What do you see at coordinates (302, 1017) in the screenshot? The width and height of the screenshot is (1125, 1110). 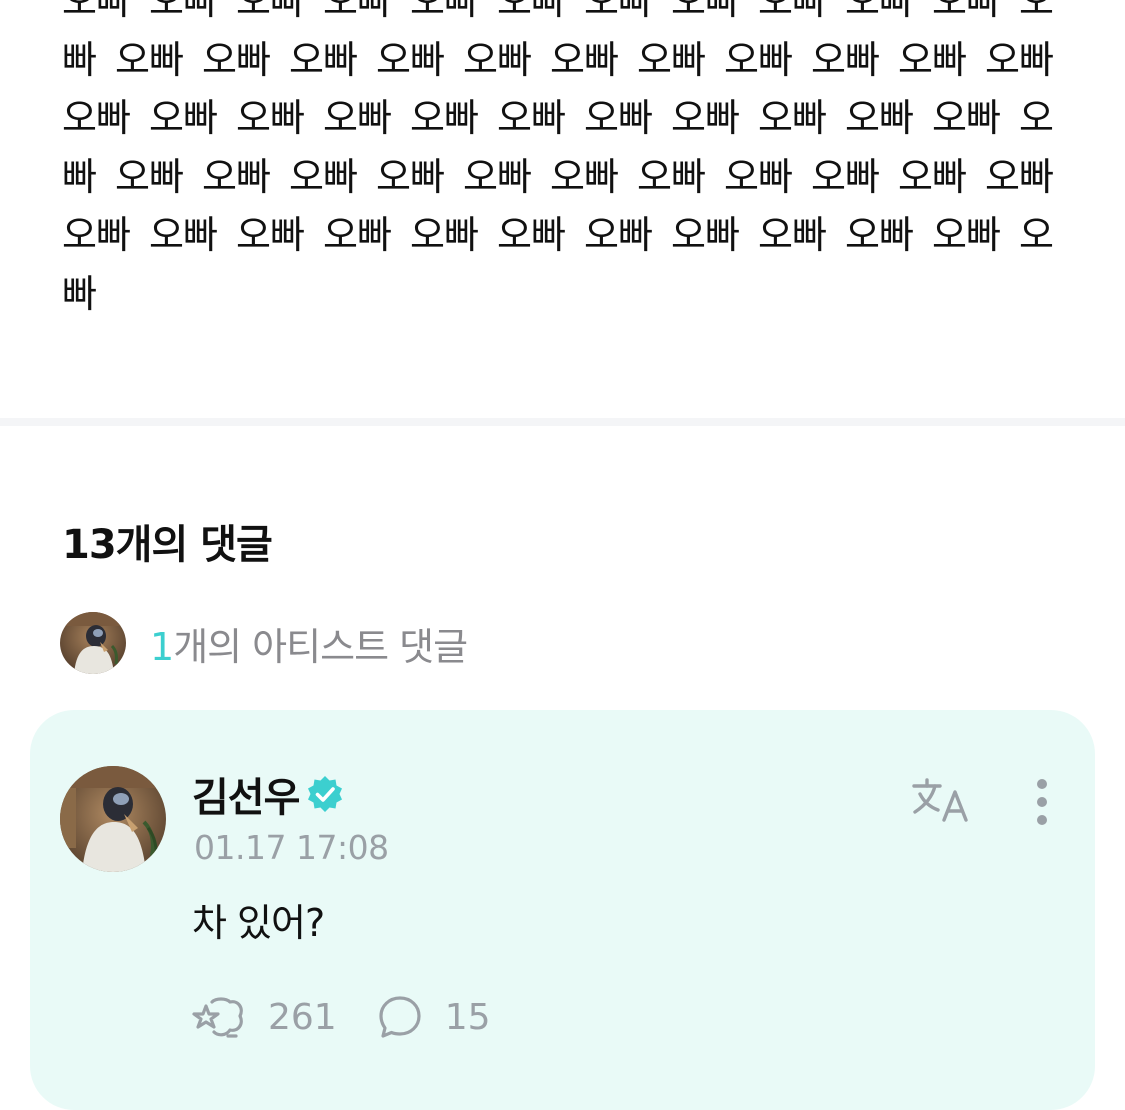 I see `like-count: 261` at bounding box center [302, 1017].